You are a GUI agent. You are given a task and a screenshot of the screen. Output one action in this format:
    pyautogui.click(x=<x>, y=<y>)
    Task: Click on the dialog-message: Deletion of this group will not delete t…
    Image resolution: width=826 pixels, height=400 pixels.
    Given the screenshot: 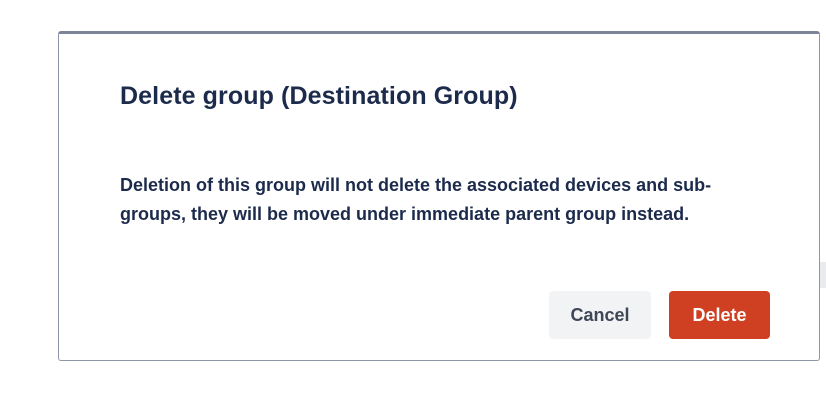 What is the action you would take?
    pyautogui.click(x=416, y=199)
    